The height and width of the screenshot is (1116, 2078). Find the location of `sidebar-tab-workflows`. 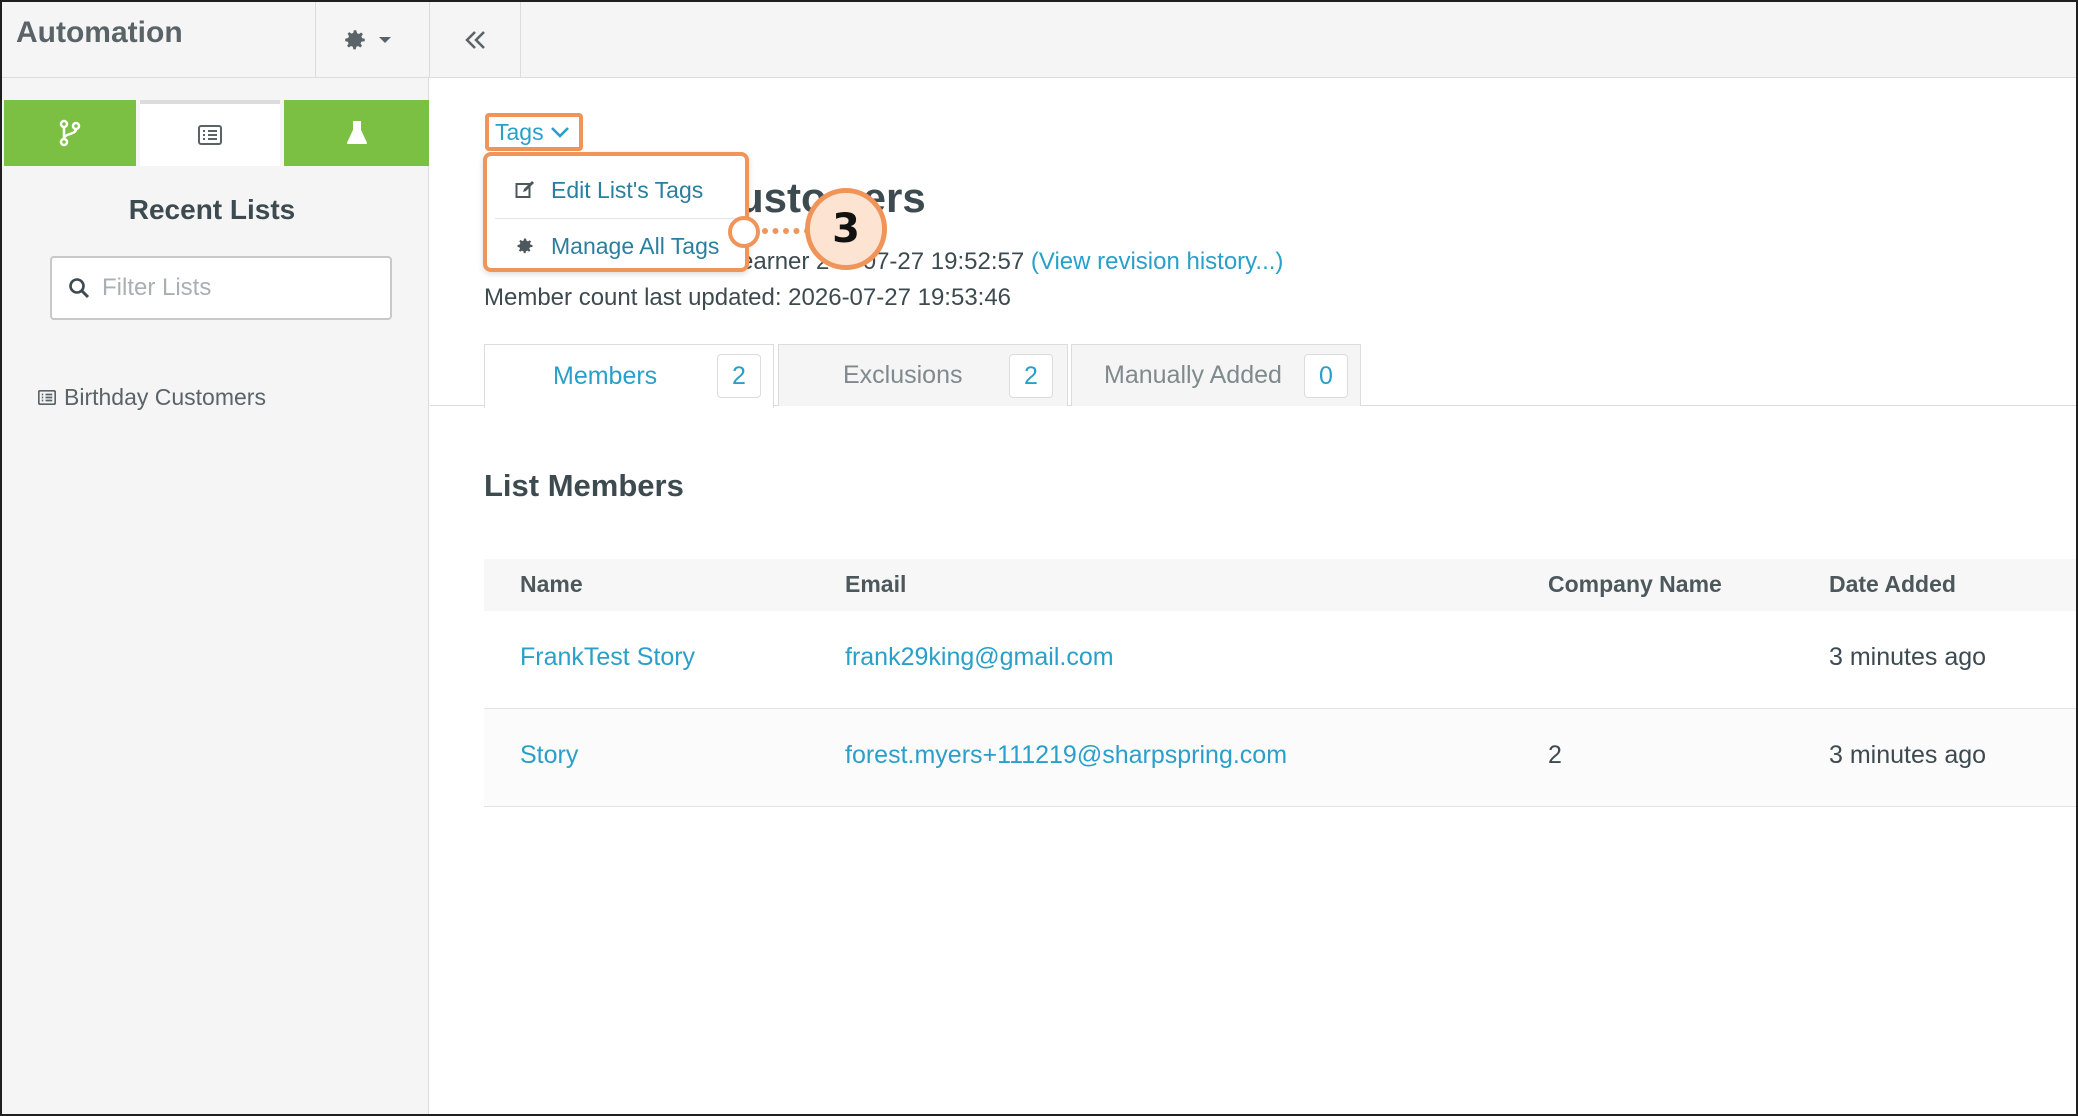

sidebar-tab-workflows is located at coordinates (70, 133).